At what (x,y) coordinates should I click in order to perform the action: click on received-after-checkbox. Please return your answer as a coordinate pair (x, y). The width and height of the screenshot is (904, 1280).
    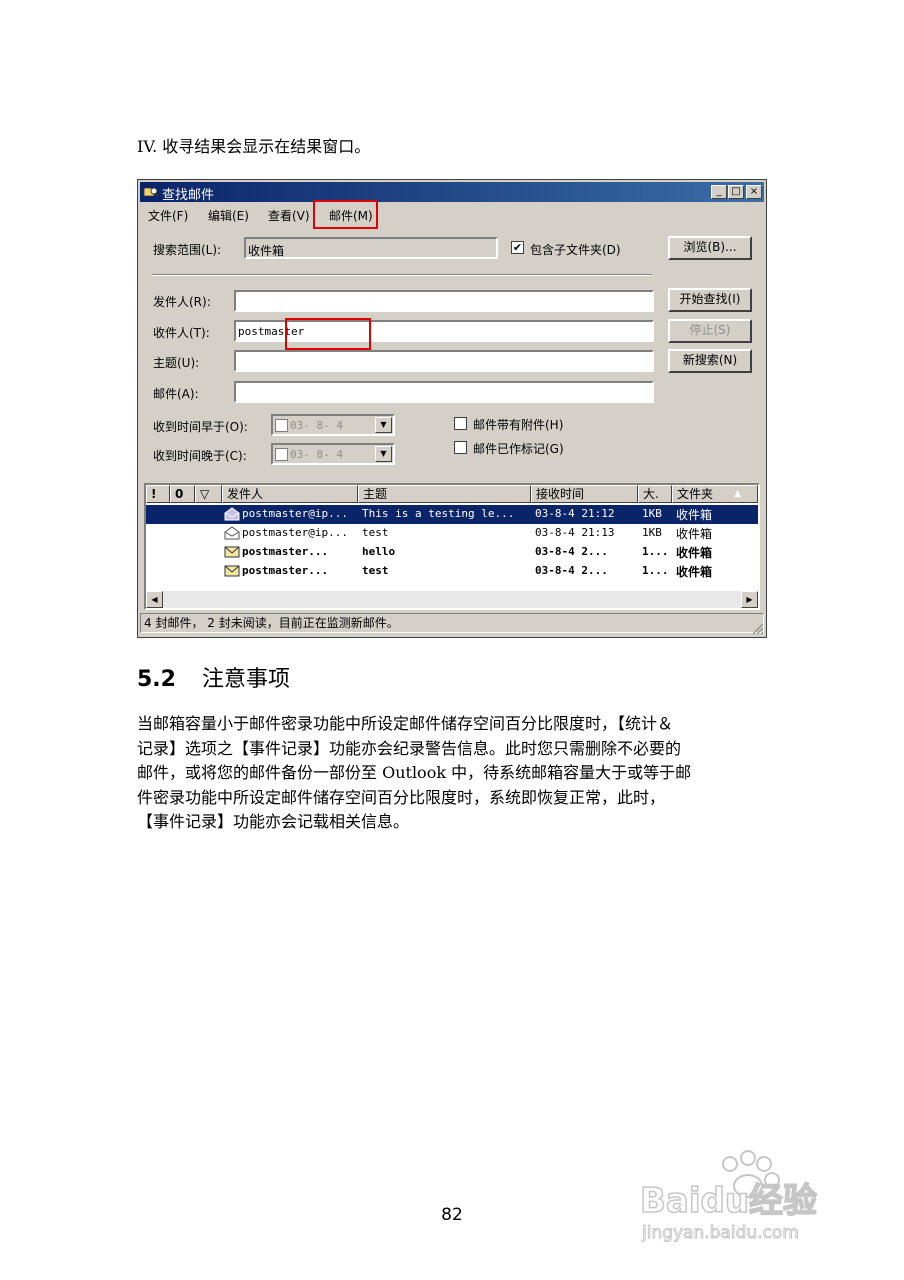
    Looking at the image, I should click on (281, 454).